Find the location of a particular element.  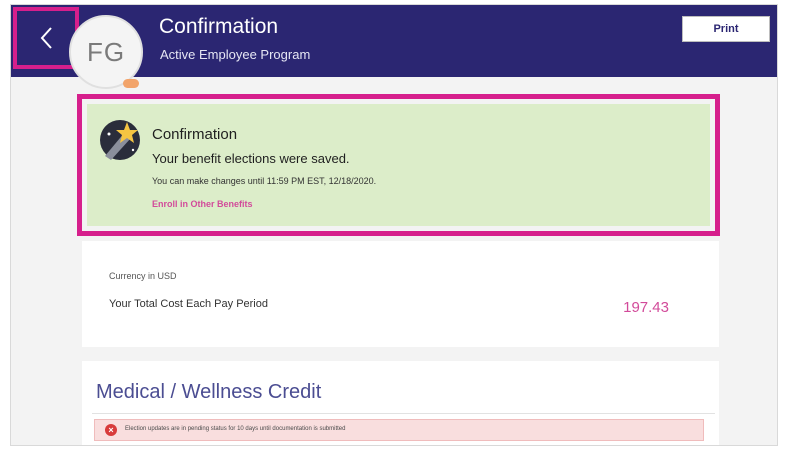

confirmation-title: Confirmation is located at coordinates (195, 134).